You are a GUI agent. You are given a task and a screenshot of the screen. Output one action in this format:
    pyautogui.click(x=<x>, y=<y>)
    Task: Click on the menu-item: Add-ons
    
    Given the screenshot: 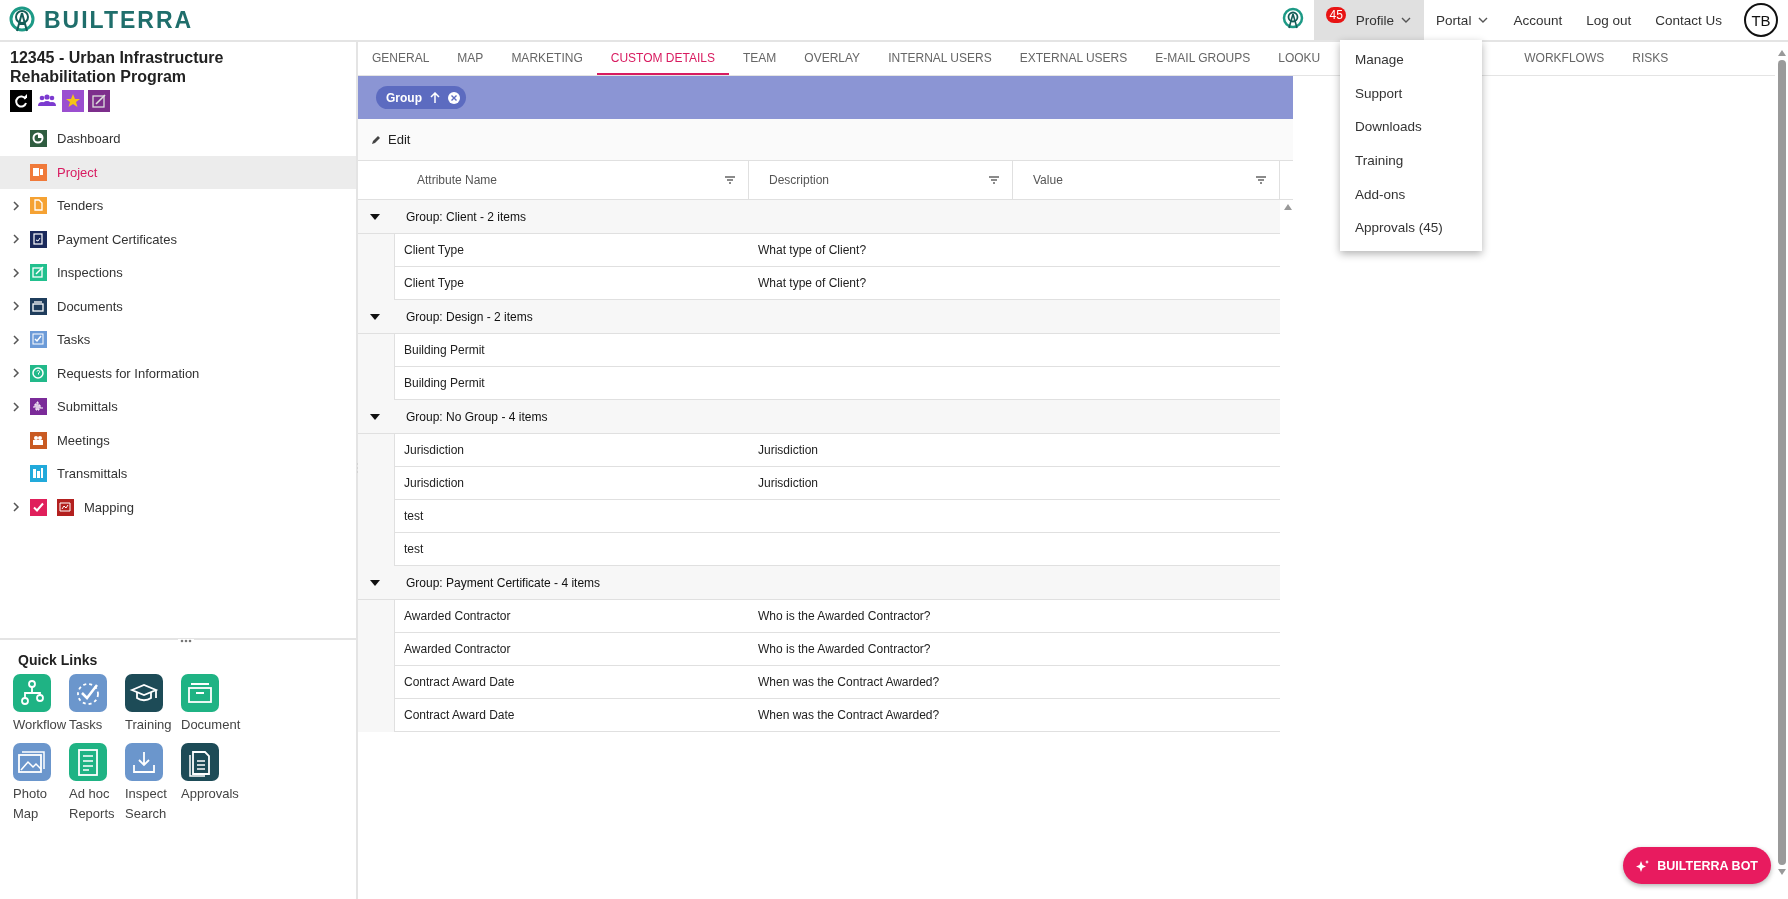 What is the action you would take?
    pyautogui.click(x=1411, y=194)
    